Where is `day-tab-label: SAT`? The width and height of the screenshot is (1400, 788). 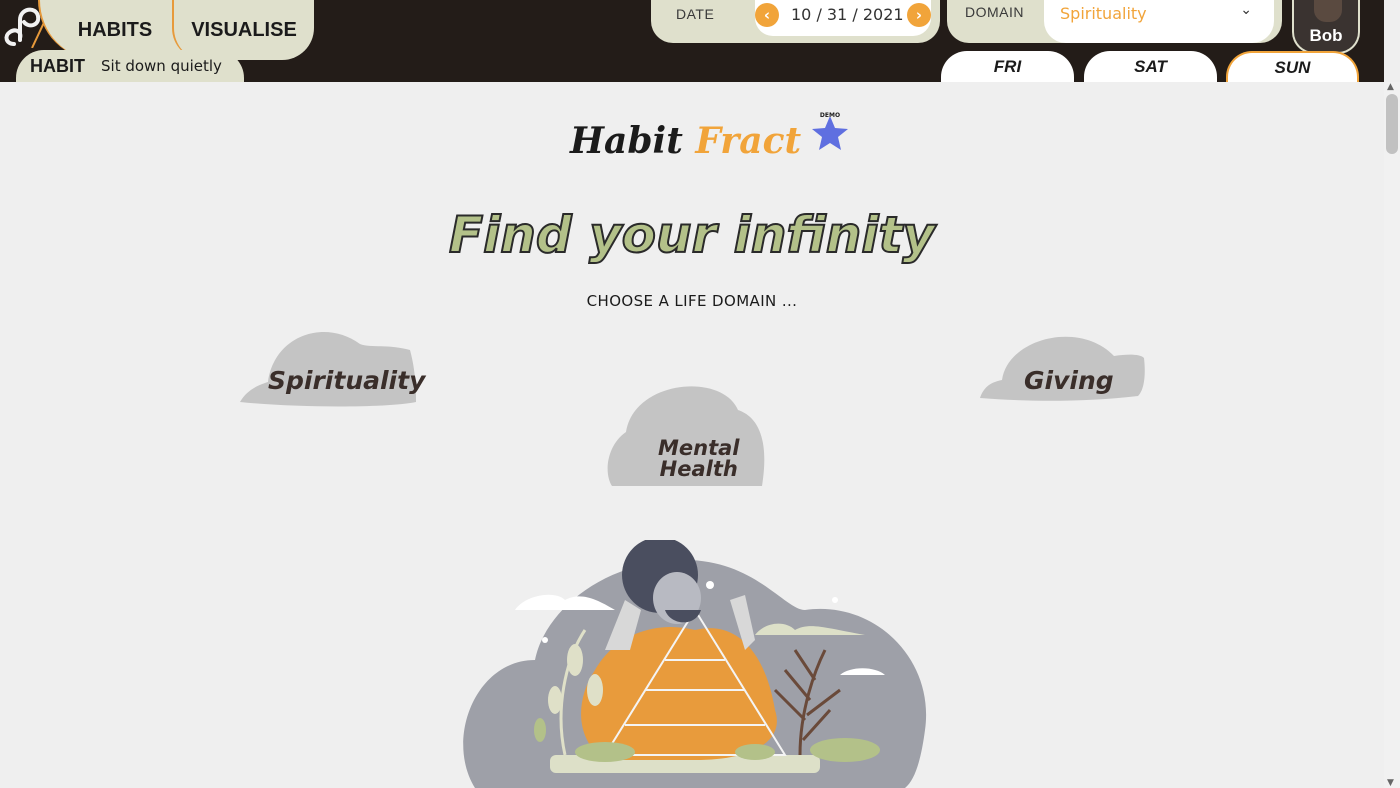 day-tab-label: SAT is located at coordinates (1150, 66).